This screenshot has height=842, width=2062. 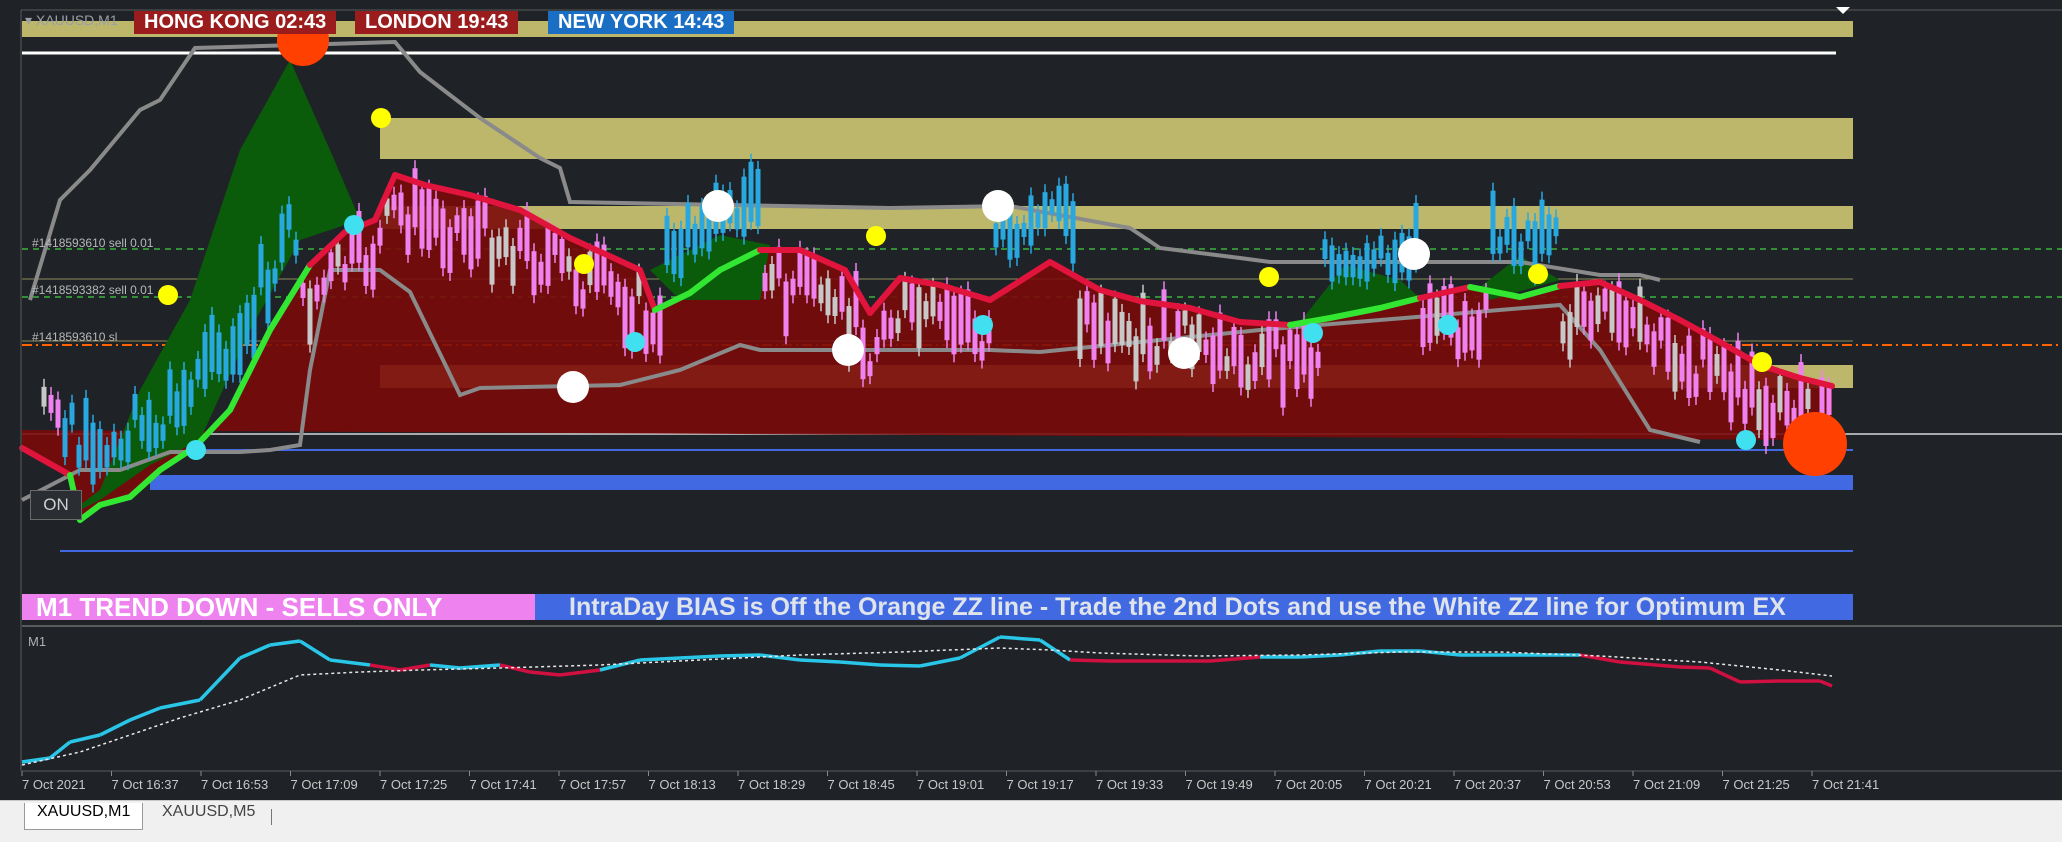 I want to click on session-london: LONDON 19:43, so click(x=437, y=22).